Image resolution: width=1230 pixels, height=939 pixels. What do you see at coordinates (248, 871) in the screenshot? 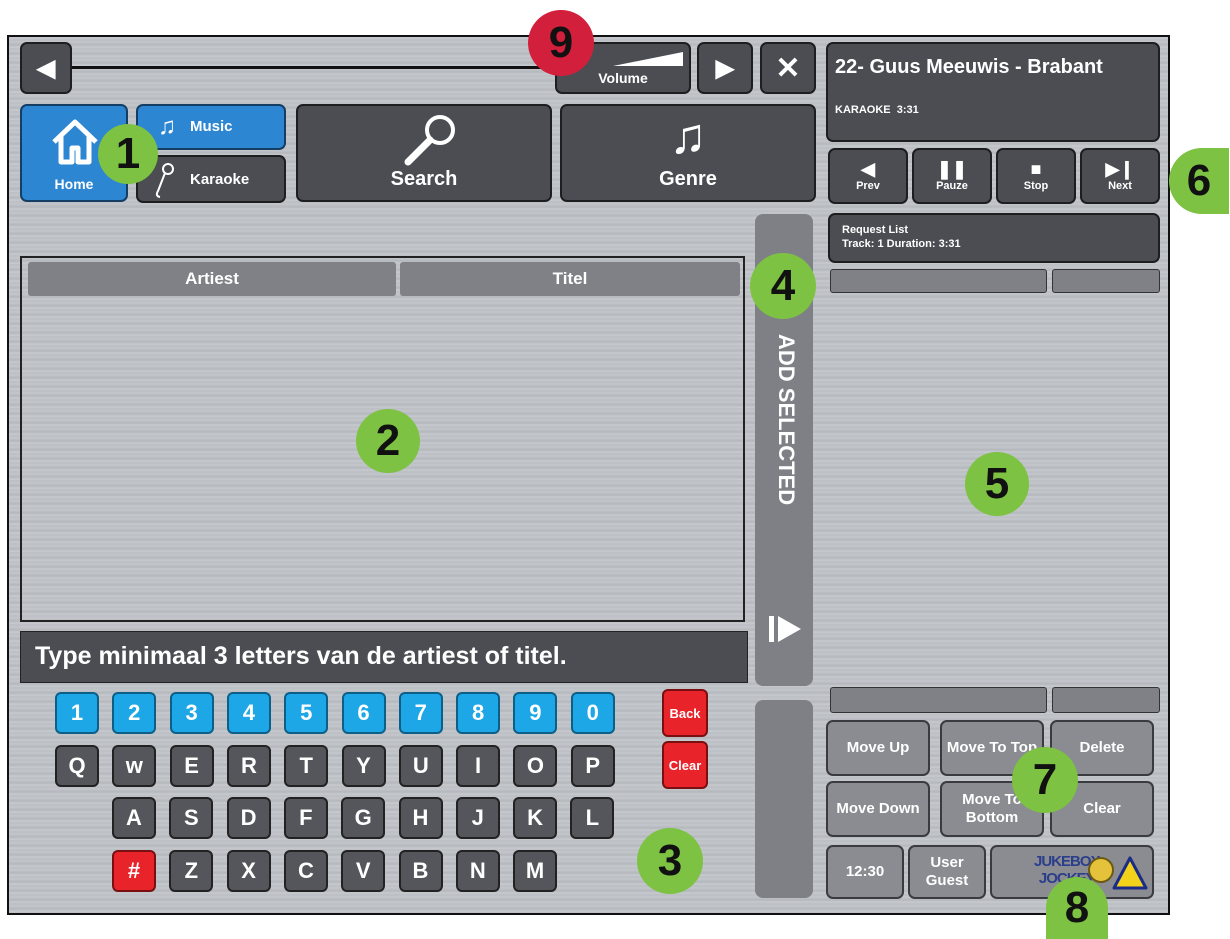
I see `key-x: X` at bounding box center [248, 871].